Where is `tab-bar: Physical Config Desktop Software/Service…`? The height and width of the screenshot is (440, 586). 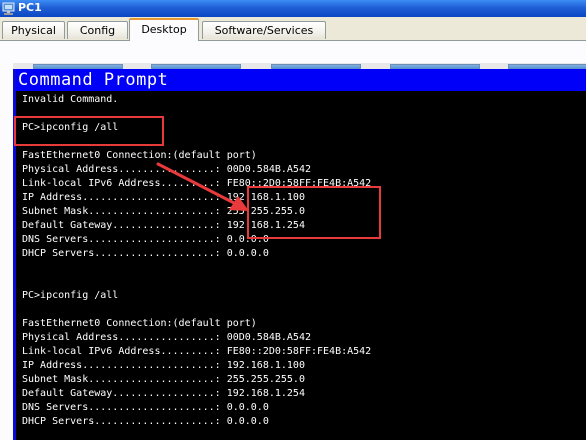
tab-bar: Physical Config Desktop Software/Service… is located at coordinates (293, 29).